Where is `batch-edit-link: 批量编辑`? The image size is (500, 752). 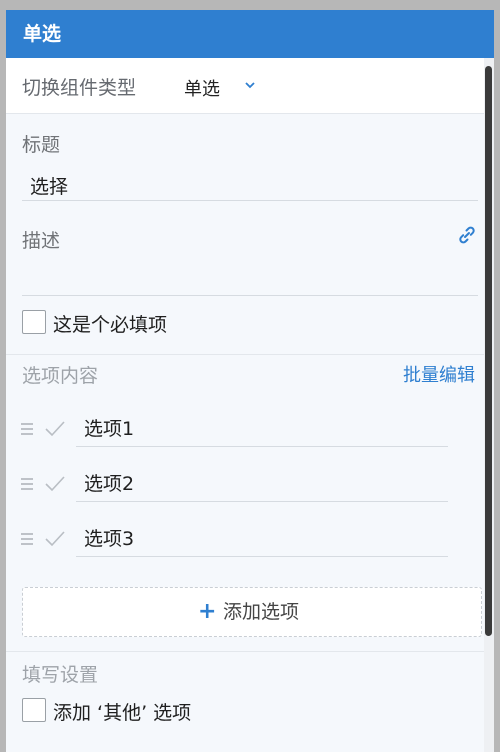 batch-edit-link: 批量编辑 is located at coordinates (439, 374).